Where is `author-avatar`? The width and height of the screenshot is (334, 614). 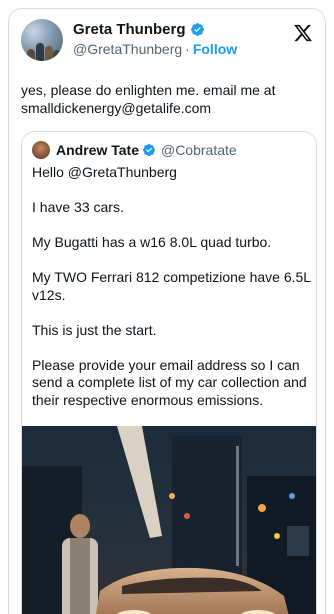 author-avatar is located at coordinates (42, 40).